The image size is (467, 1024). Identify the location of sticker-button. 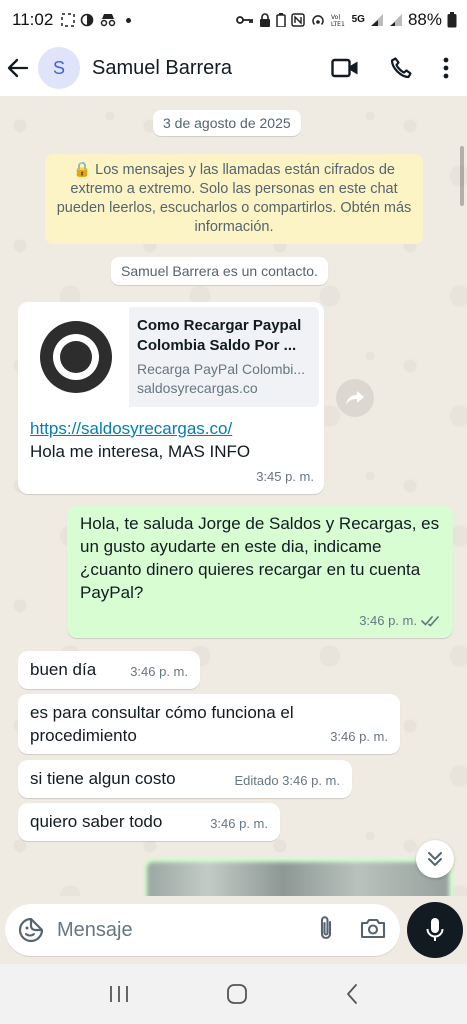
(31, 930).